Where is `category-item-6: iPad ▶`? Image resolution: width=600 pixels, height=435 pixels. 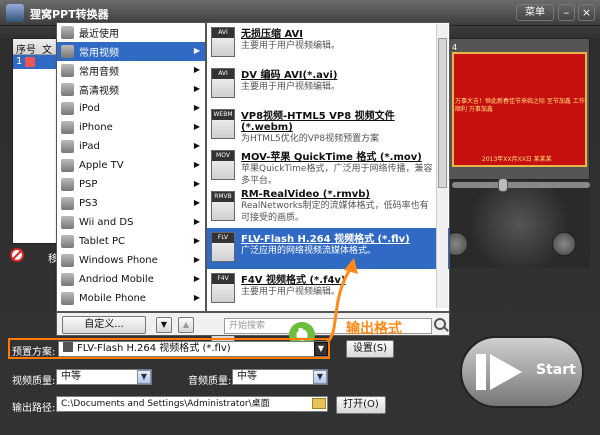
category-item-6: iPad ▶ is located at coordinates (131, 146).